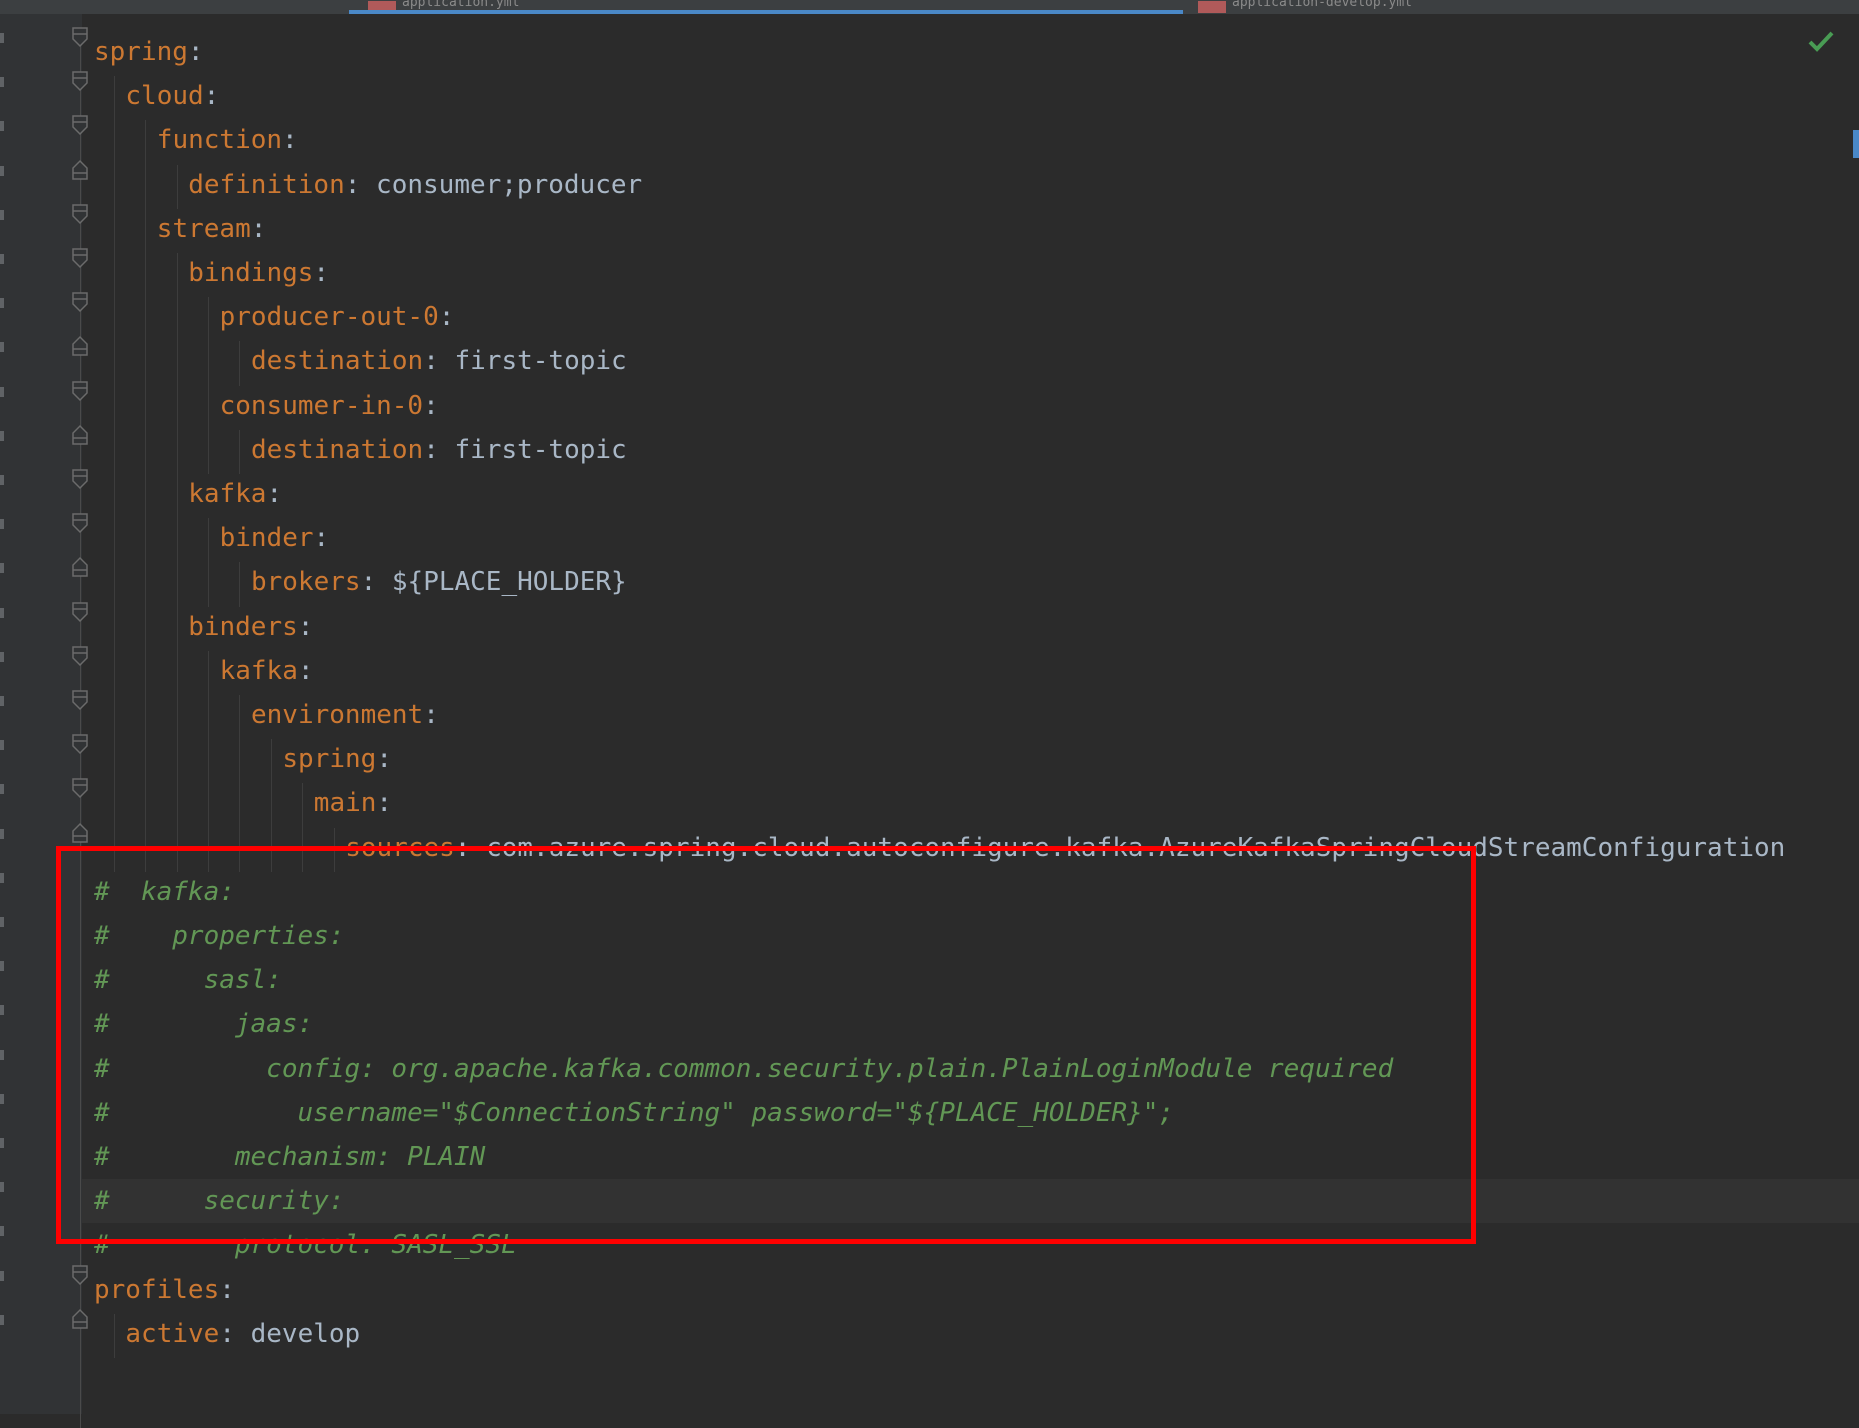 The image size is (1859, 1428). Describe the element at coordinates (321, 405) in the screenshot. I see `yaml-key: consumer-in-0` at that location.